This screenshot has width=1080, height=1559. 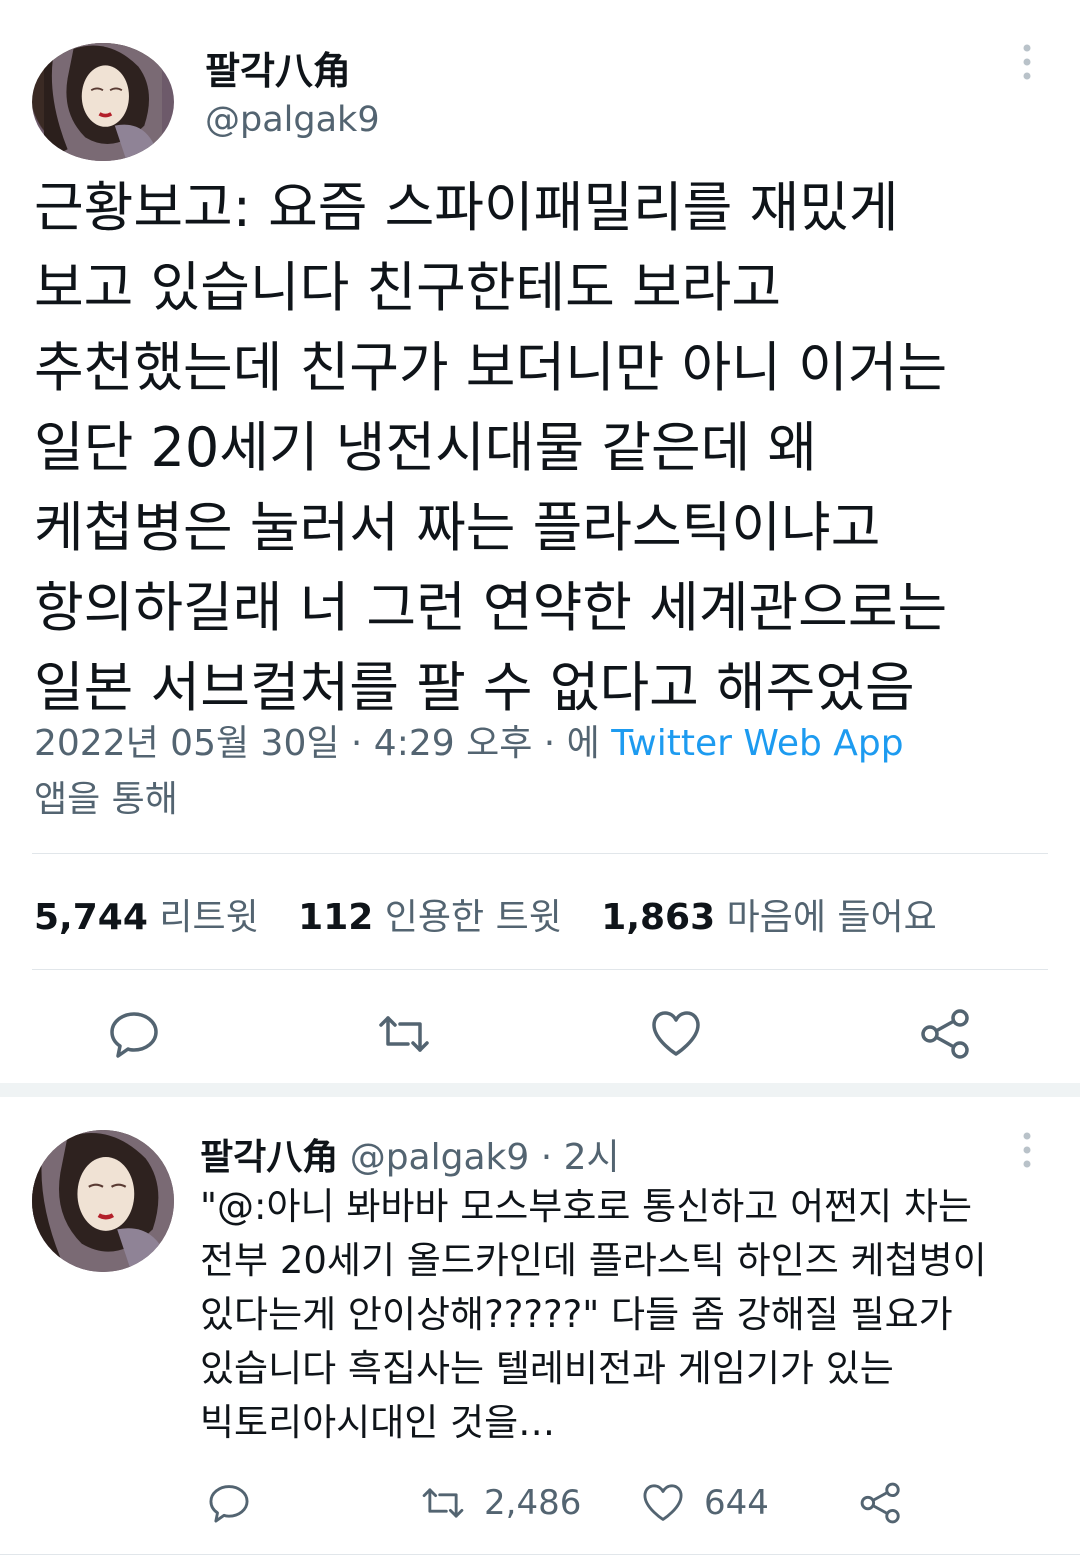 I want to click on section-separator, so click(x=540, y=1090).